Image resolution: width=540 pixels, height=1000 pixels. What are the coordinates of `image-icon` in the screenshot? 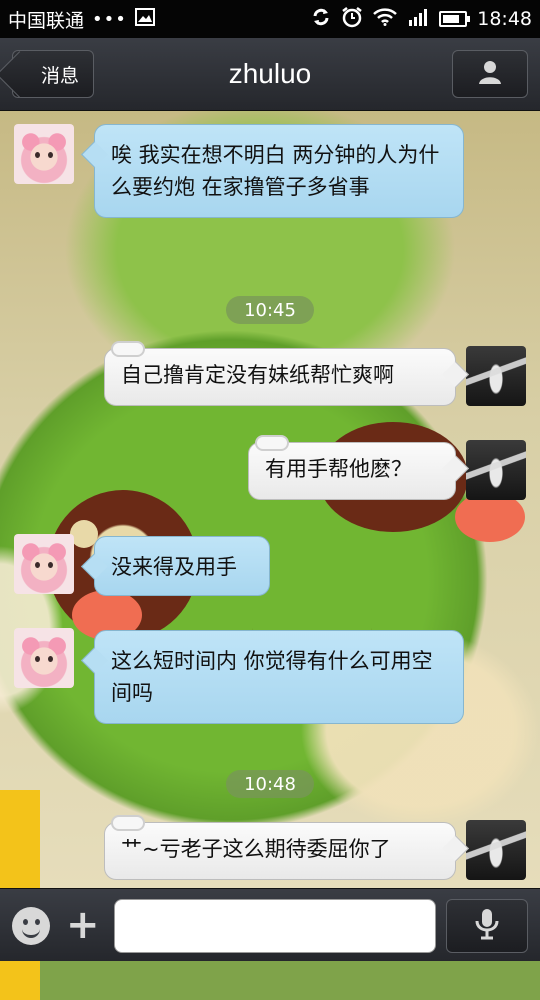 It's located at (144, 19).